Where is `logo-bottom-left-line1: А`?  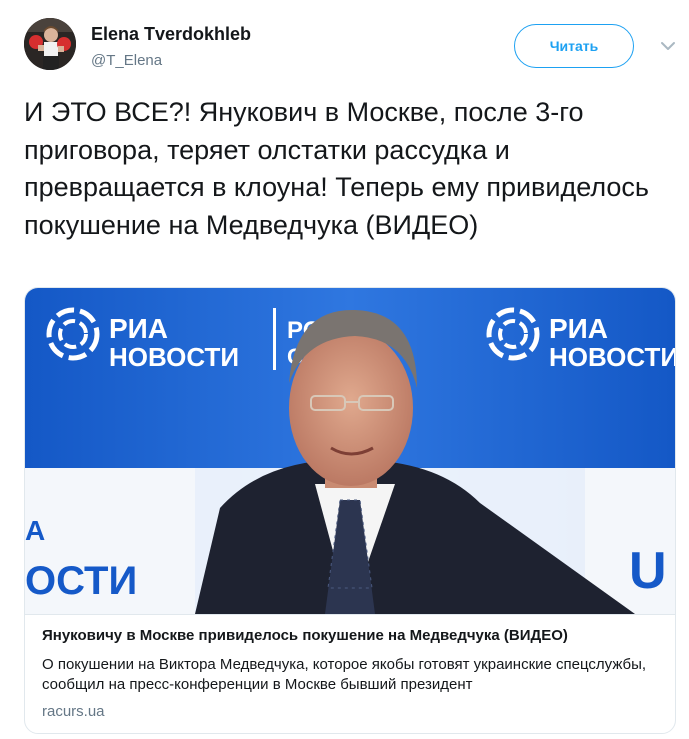
logo-bottom-left-line1: А is located at coordinates (35, 530).